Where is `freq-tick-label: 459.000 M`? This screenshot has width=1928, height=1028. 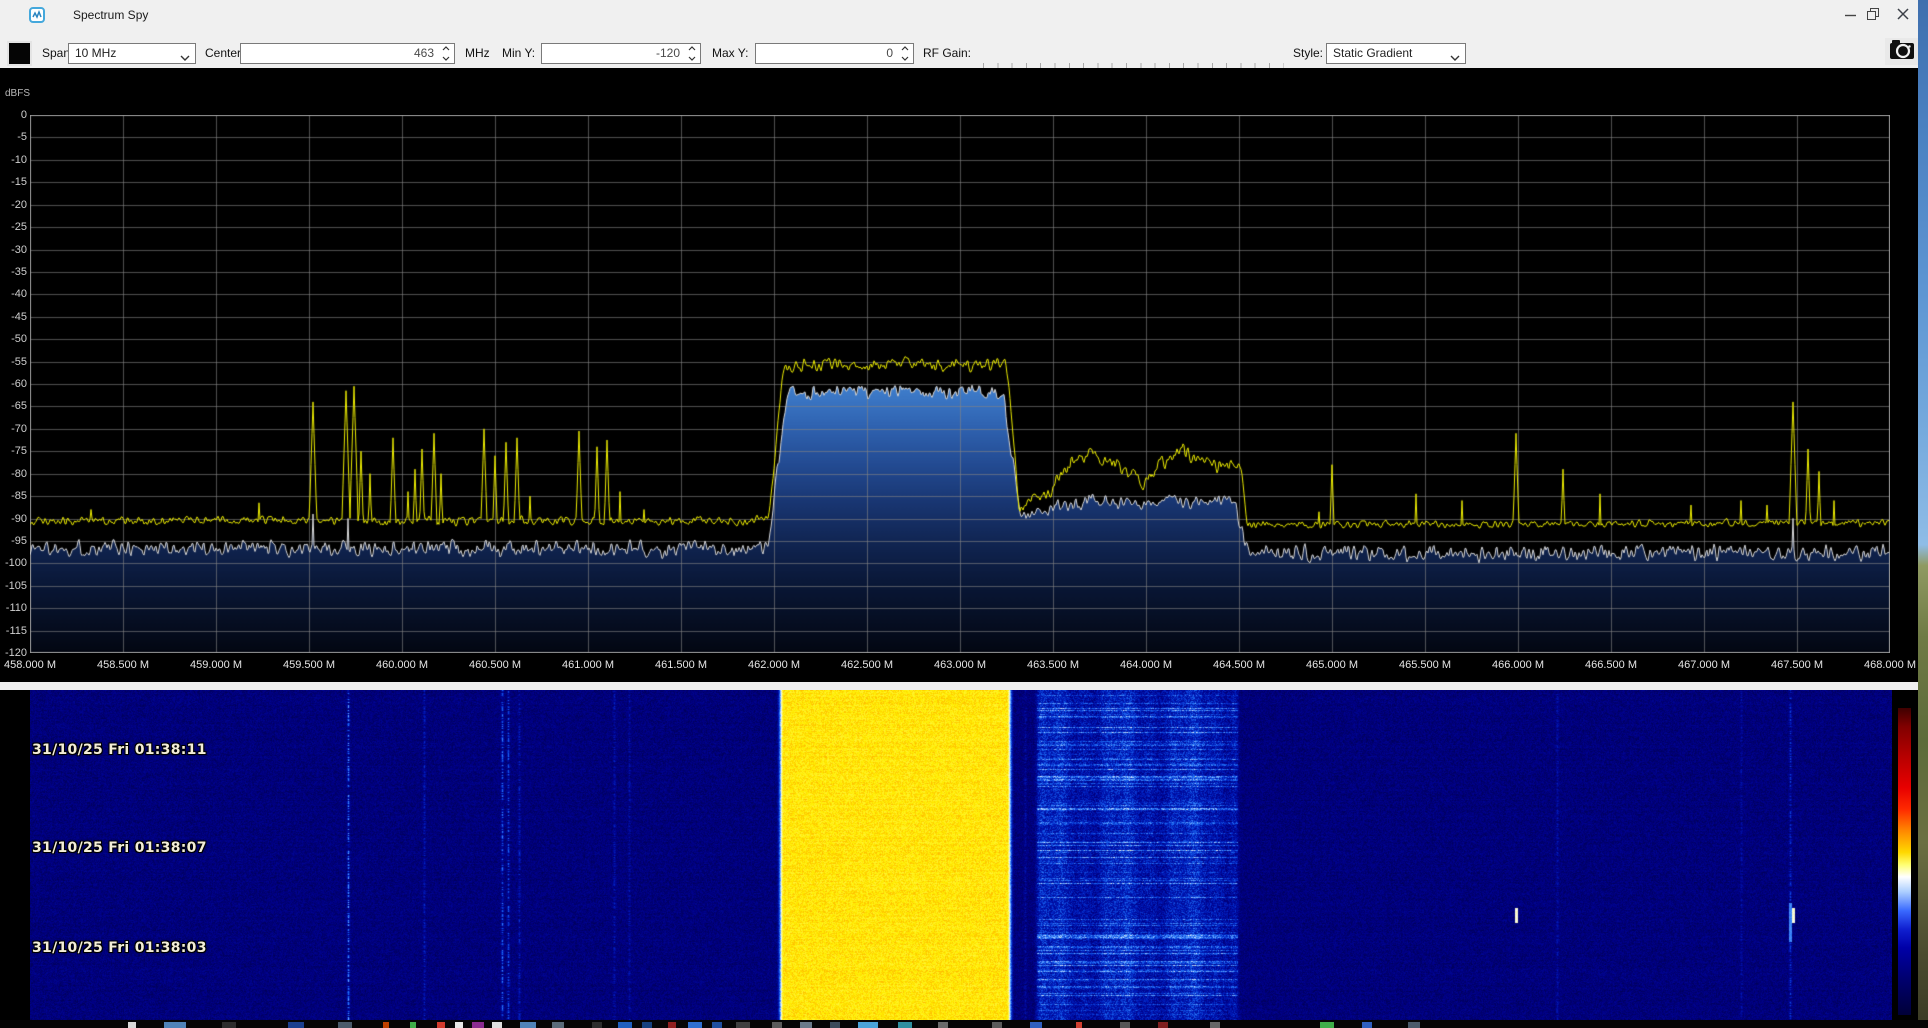
freq-tick-label: 459.000 M is located at coordinates (216, 665).